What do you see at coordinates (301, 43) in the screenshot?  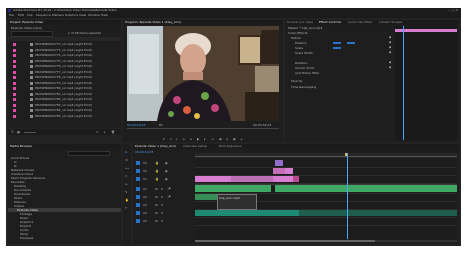 I see `effect-row: Position` at bounding box center [301, 43].